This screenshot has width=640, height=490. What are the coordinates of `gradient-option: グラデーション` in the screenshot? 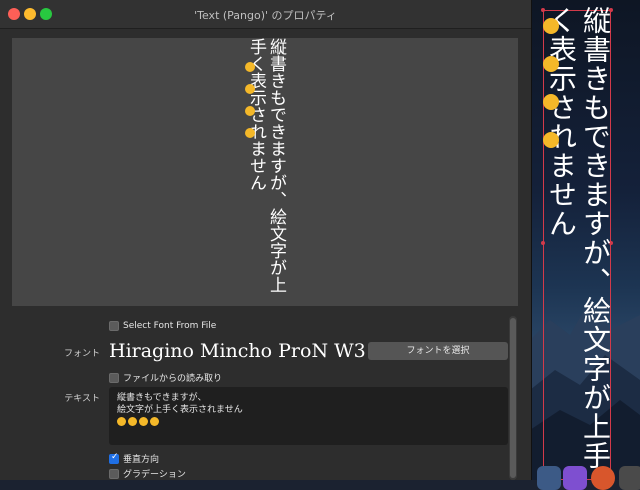 It's located at (147, 473).